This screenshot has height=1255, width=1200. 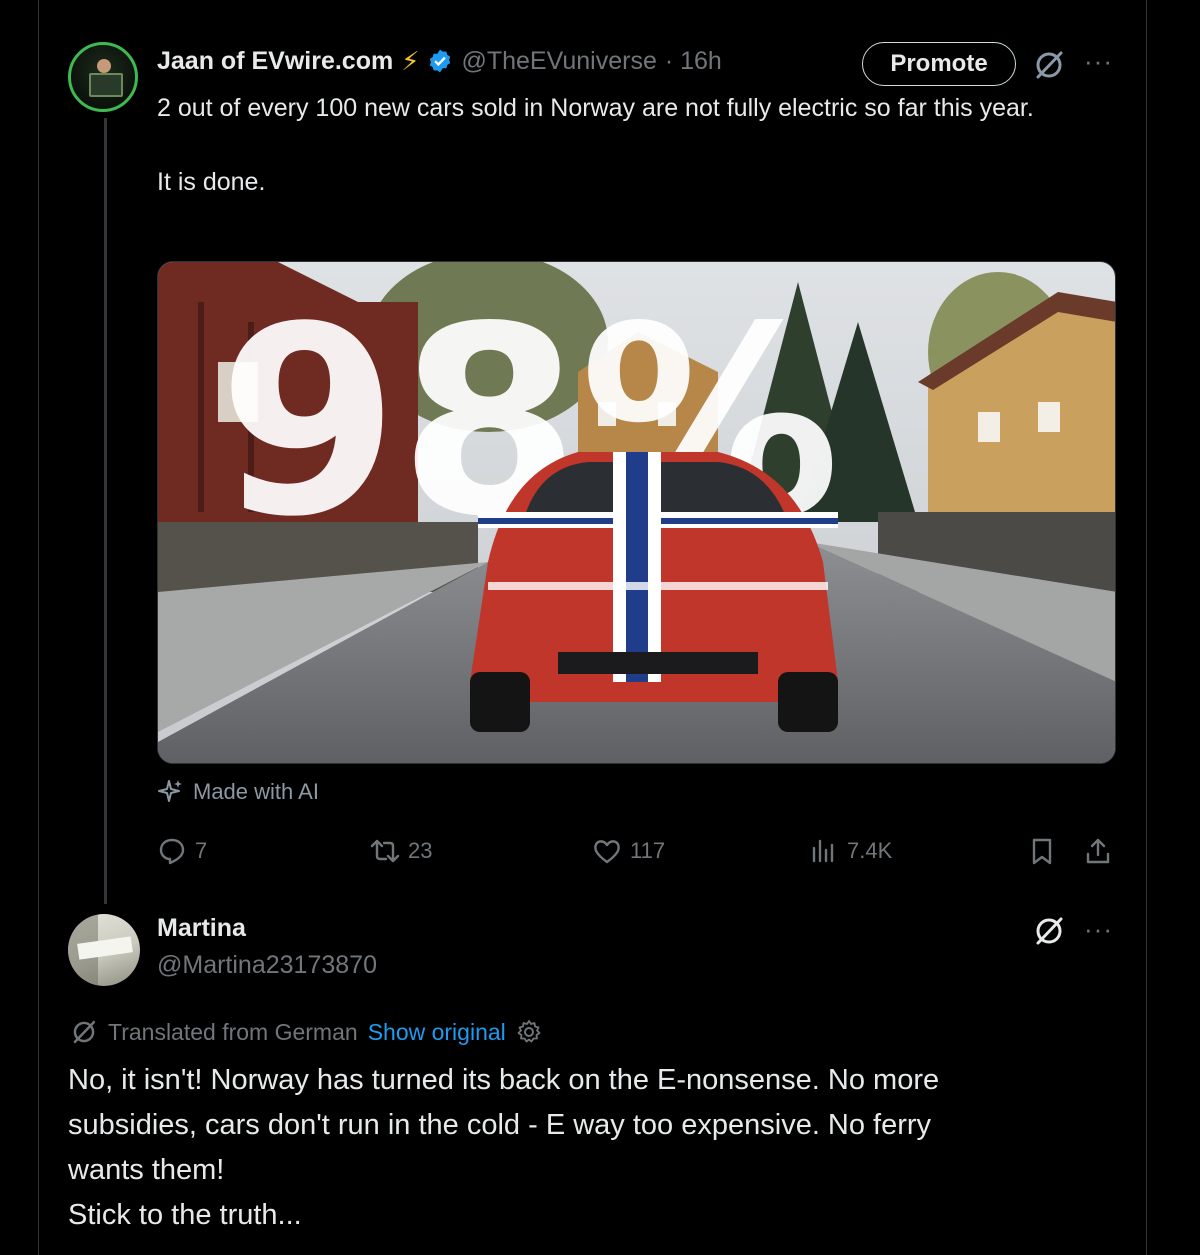 What do you see at coordinates (607, 852) in the screenshot?
I see `like-icon` at bounding box center [607, 852].